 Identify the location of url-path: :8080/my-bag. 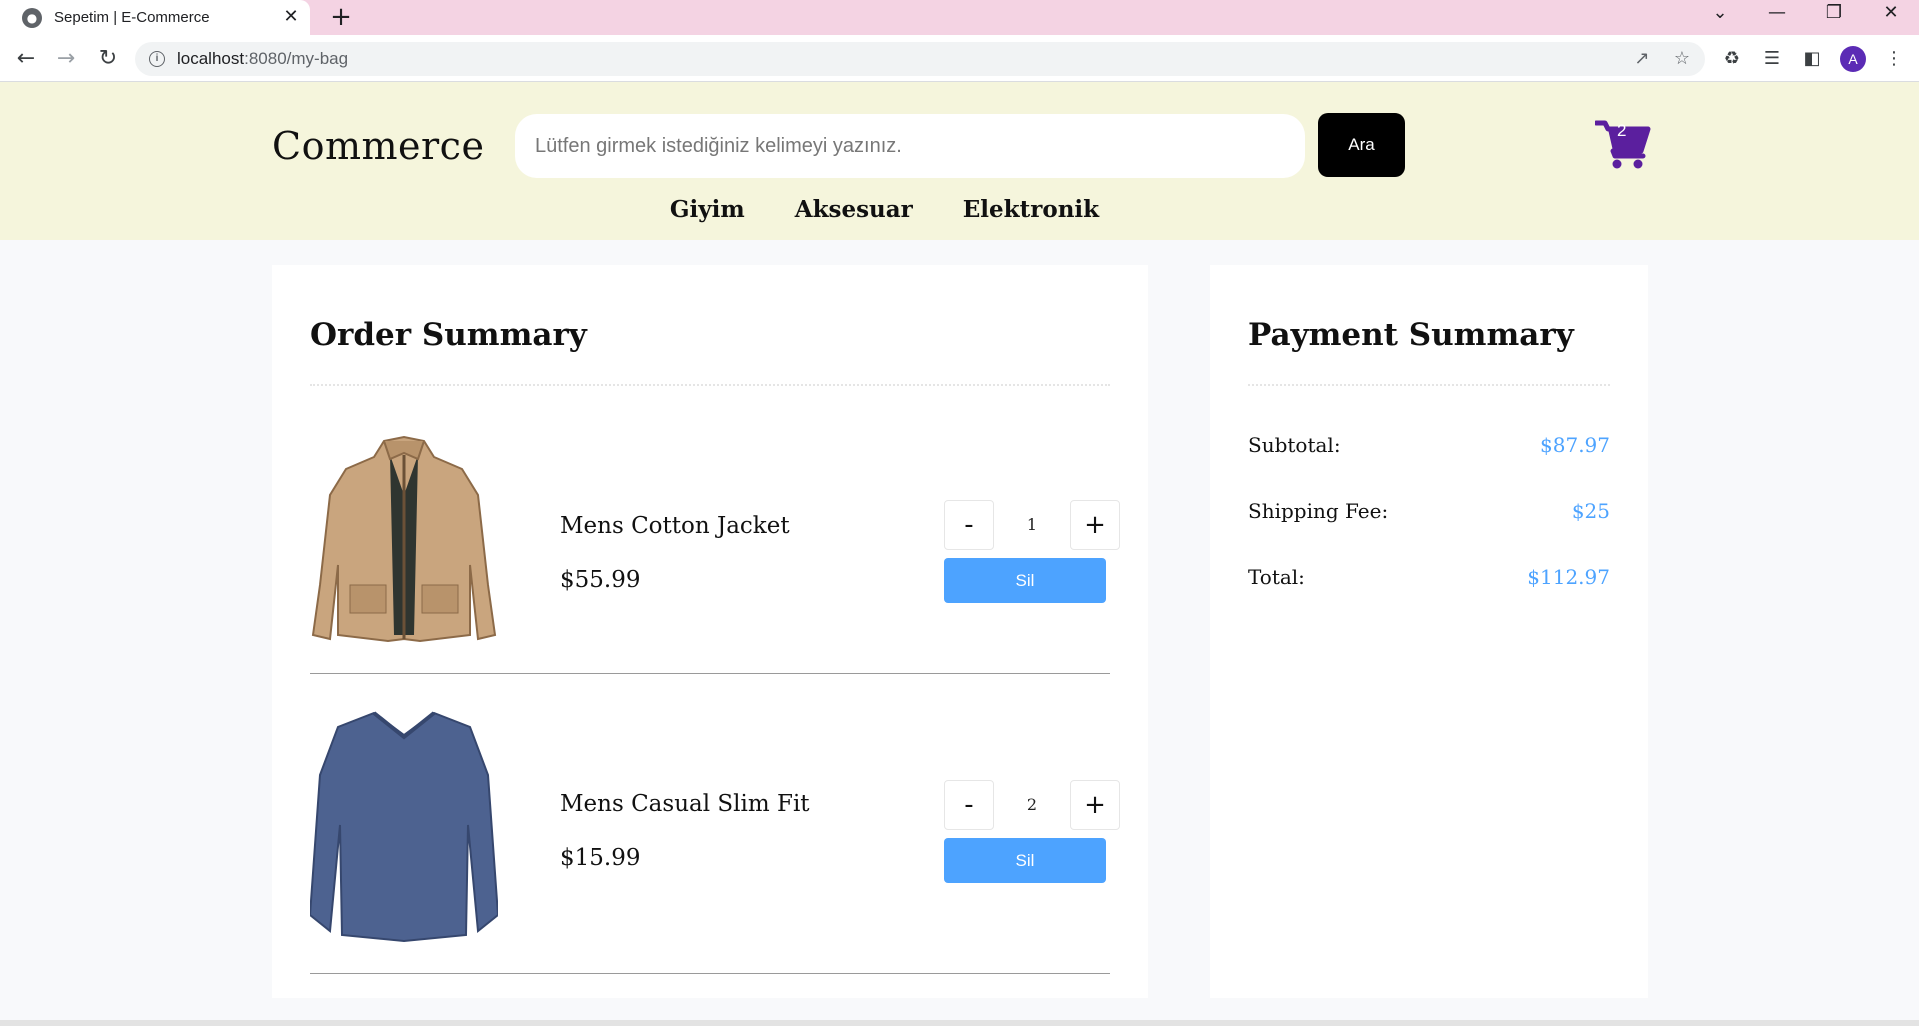
(296, 58).